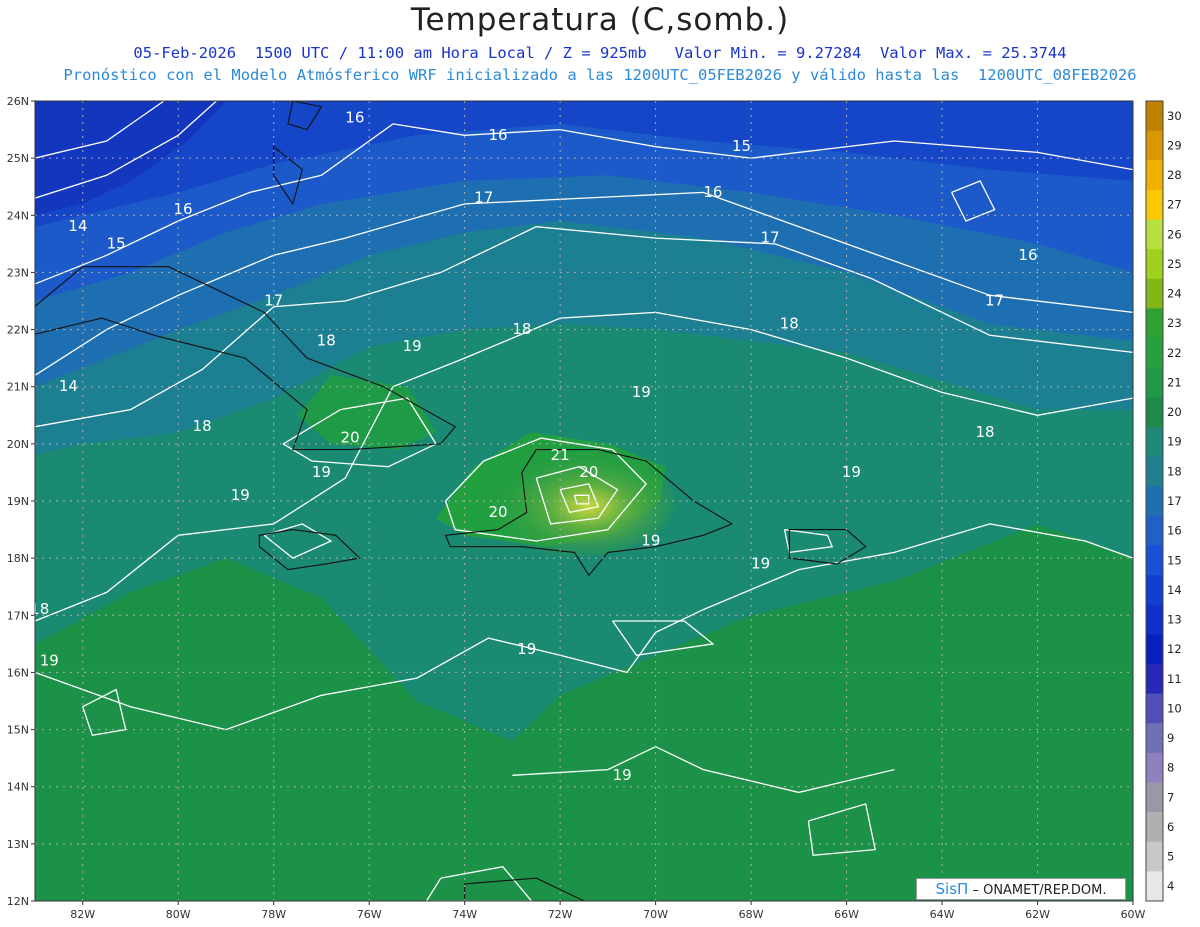  I want to click on colorbar-label: 4, so click(1170, 886).